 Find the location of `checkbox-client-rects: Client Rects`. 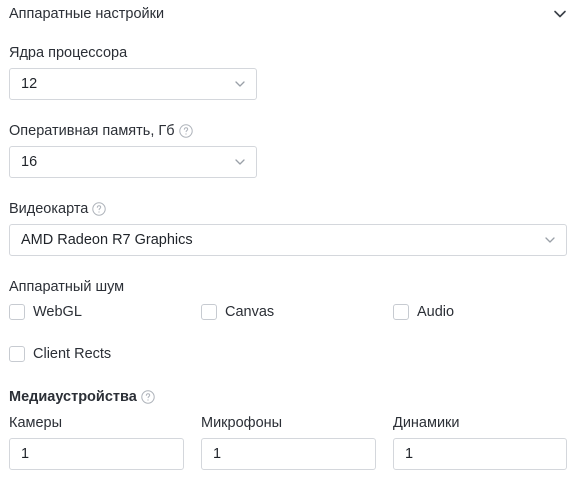

checkbox-client-rects: Client Rects is located at coordinates (60, 354).